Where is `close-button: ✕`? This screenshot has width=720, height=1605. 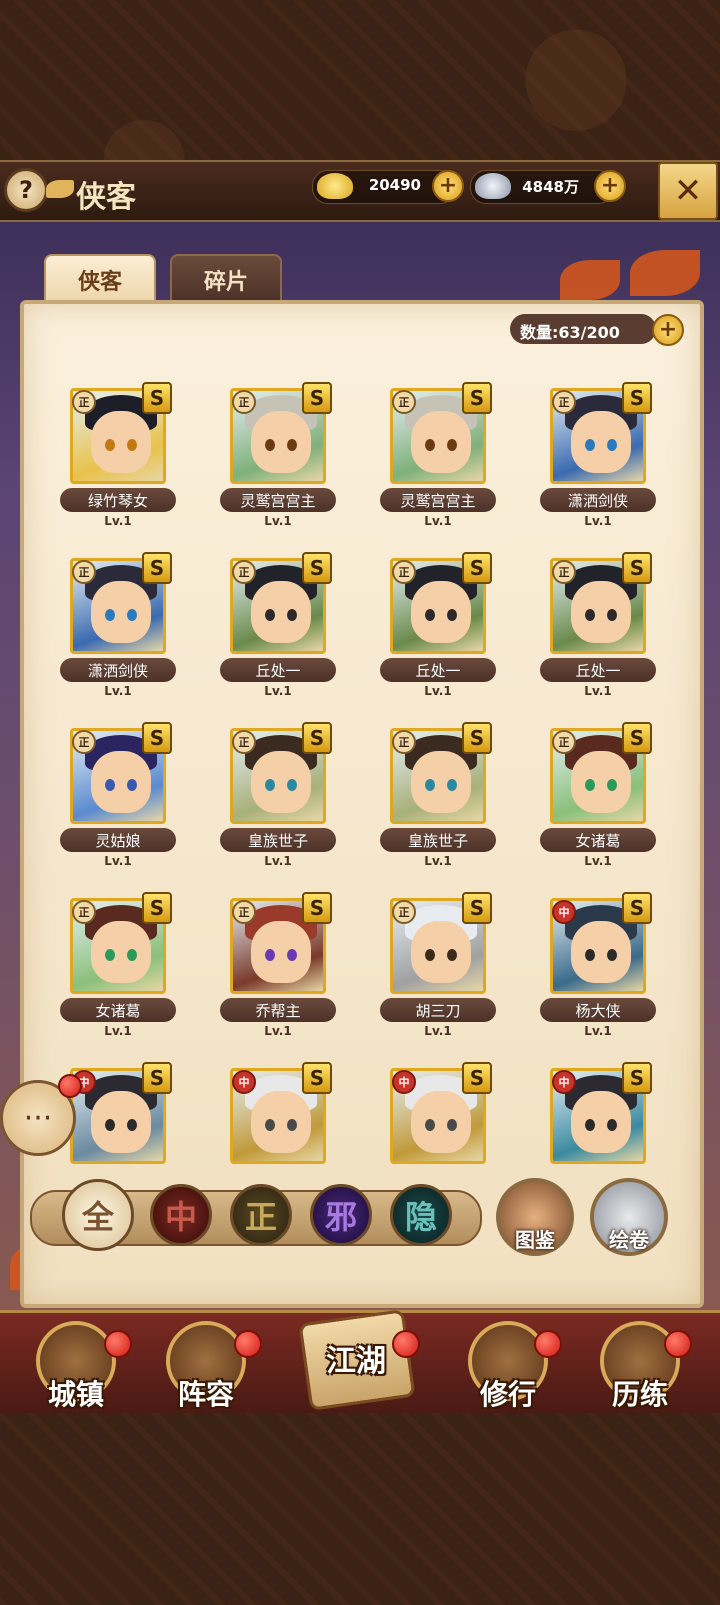
close-button: ✕ is located at coordinates (688, 191).